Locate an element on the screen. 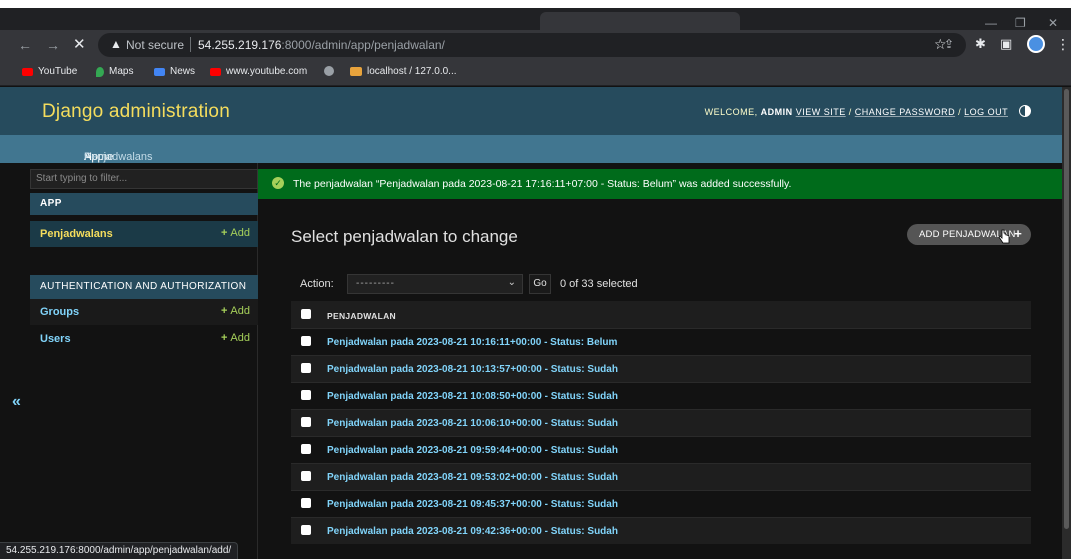  side-panel-icon: ▣ is located at coordinates (1006, 44).